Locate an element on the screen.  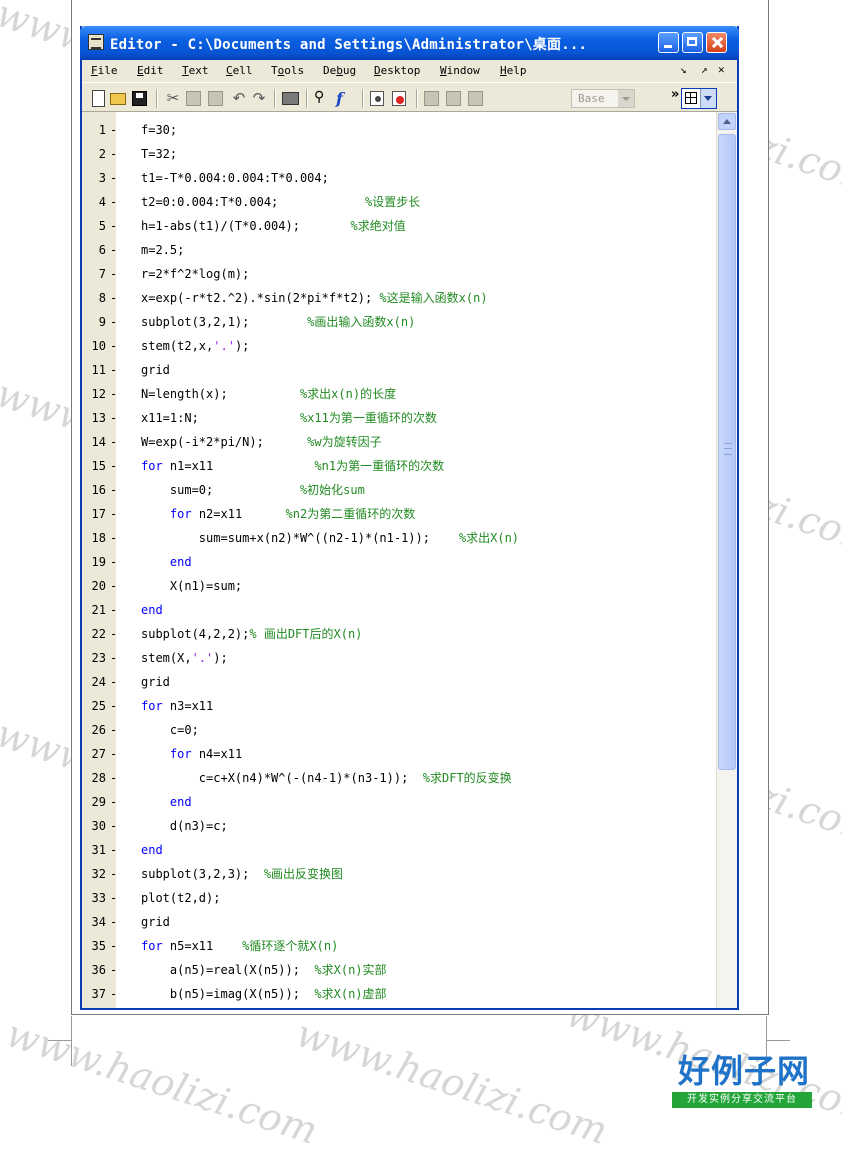
code-line: 21- end is located at coordinates (399, 610).